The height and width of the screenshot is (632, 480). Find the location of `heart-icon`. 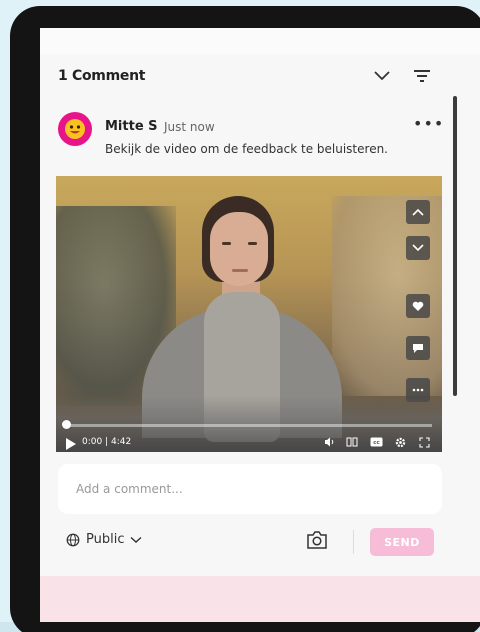

heart-icon is located at coordinates (418, 306).